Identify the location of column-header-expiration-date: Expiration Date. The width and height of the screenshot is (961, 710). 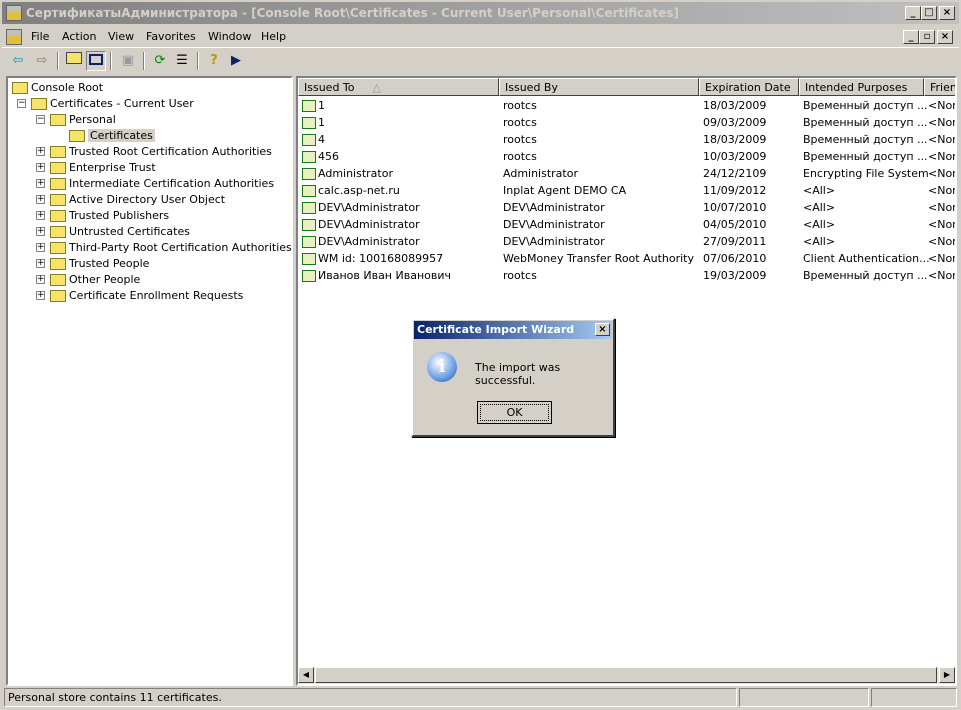
(749, 87).